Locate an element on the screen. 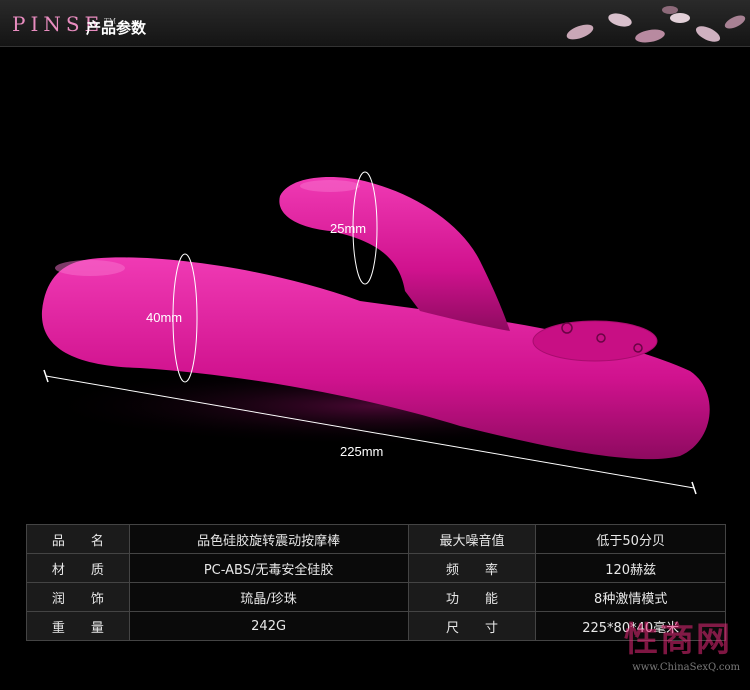 This screenshot has width=750, height=690. spec-key: 材 质 is located at coordinates (78, 568).